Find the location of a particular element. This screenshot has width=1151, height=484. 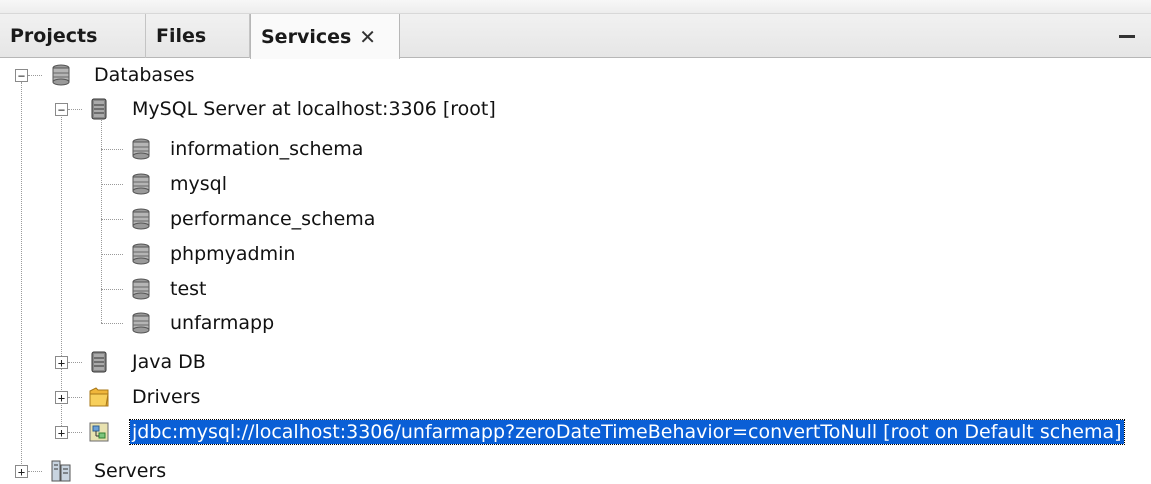

tree-node-label: Java DB is located at coordinates (169, 362).